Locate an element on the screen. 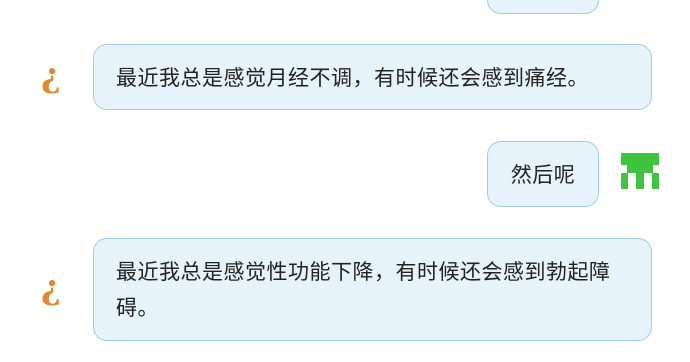  message-text: 最近我总是感觉性功能下降，有时候还会感到勃起障碍。 is located at coordinates (363, 290).